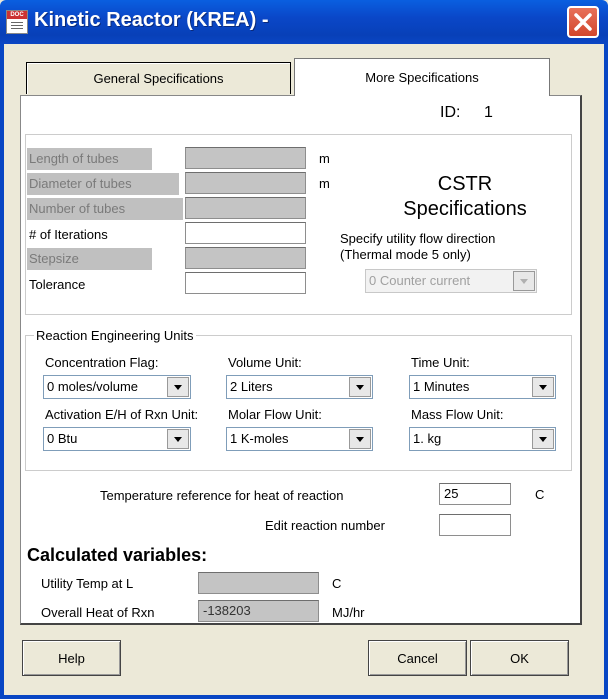 This screenshot has width=608, height=699. Describe the element at coordinates (606, 371) in the screenshot. I see `window-frame-right` at that location.